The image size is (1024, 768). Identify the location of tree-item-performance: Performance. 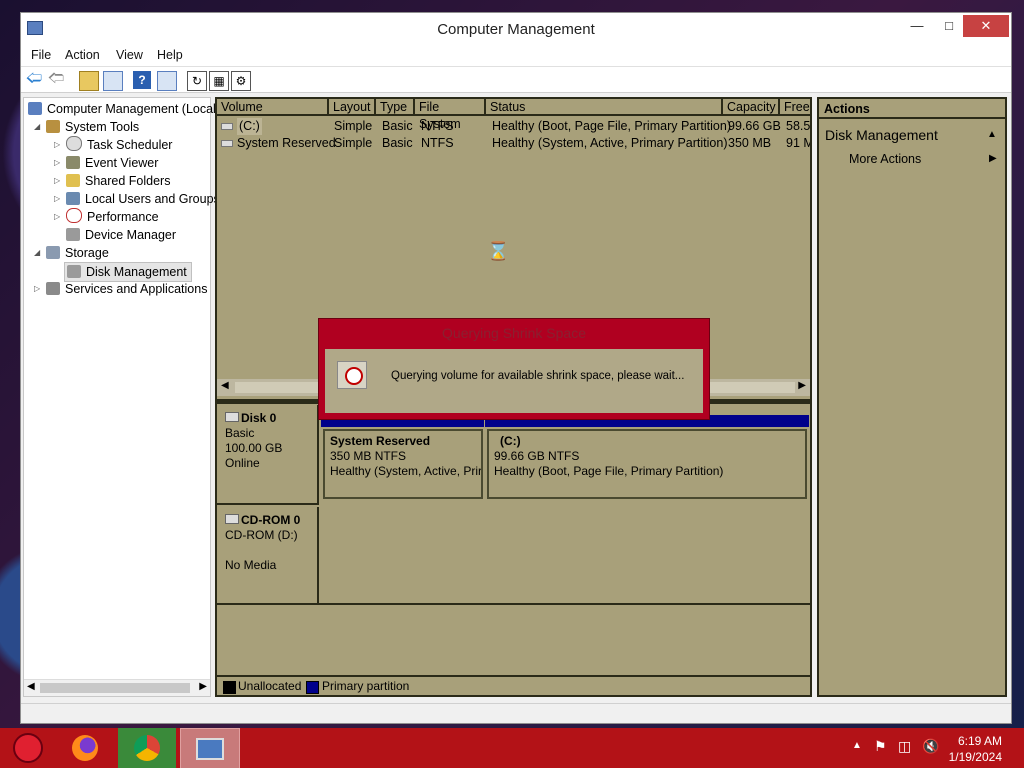
(112, 217).